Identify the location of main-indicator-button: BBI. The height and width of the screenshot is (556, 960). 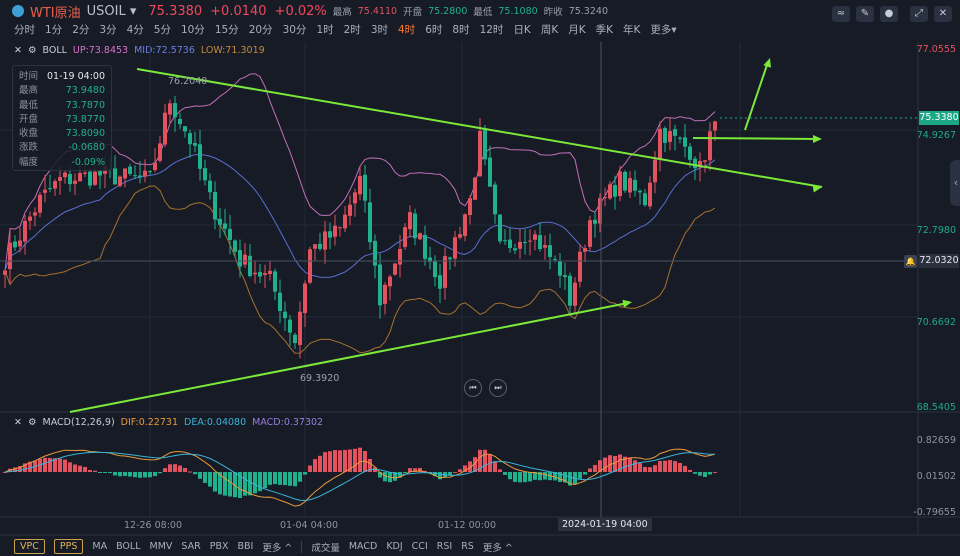
(245, 546).